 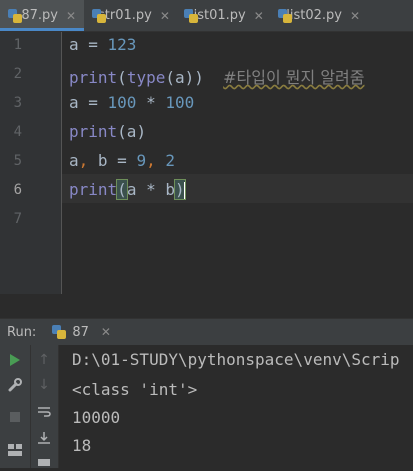 I want to click on run-panel-header: Run: 87 ✕, so click(x=206, y=332).